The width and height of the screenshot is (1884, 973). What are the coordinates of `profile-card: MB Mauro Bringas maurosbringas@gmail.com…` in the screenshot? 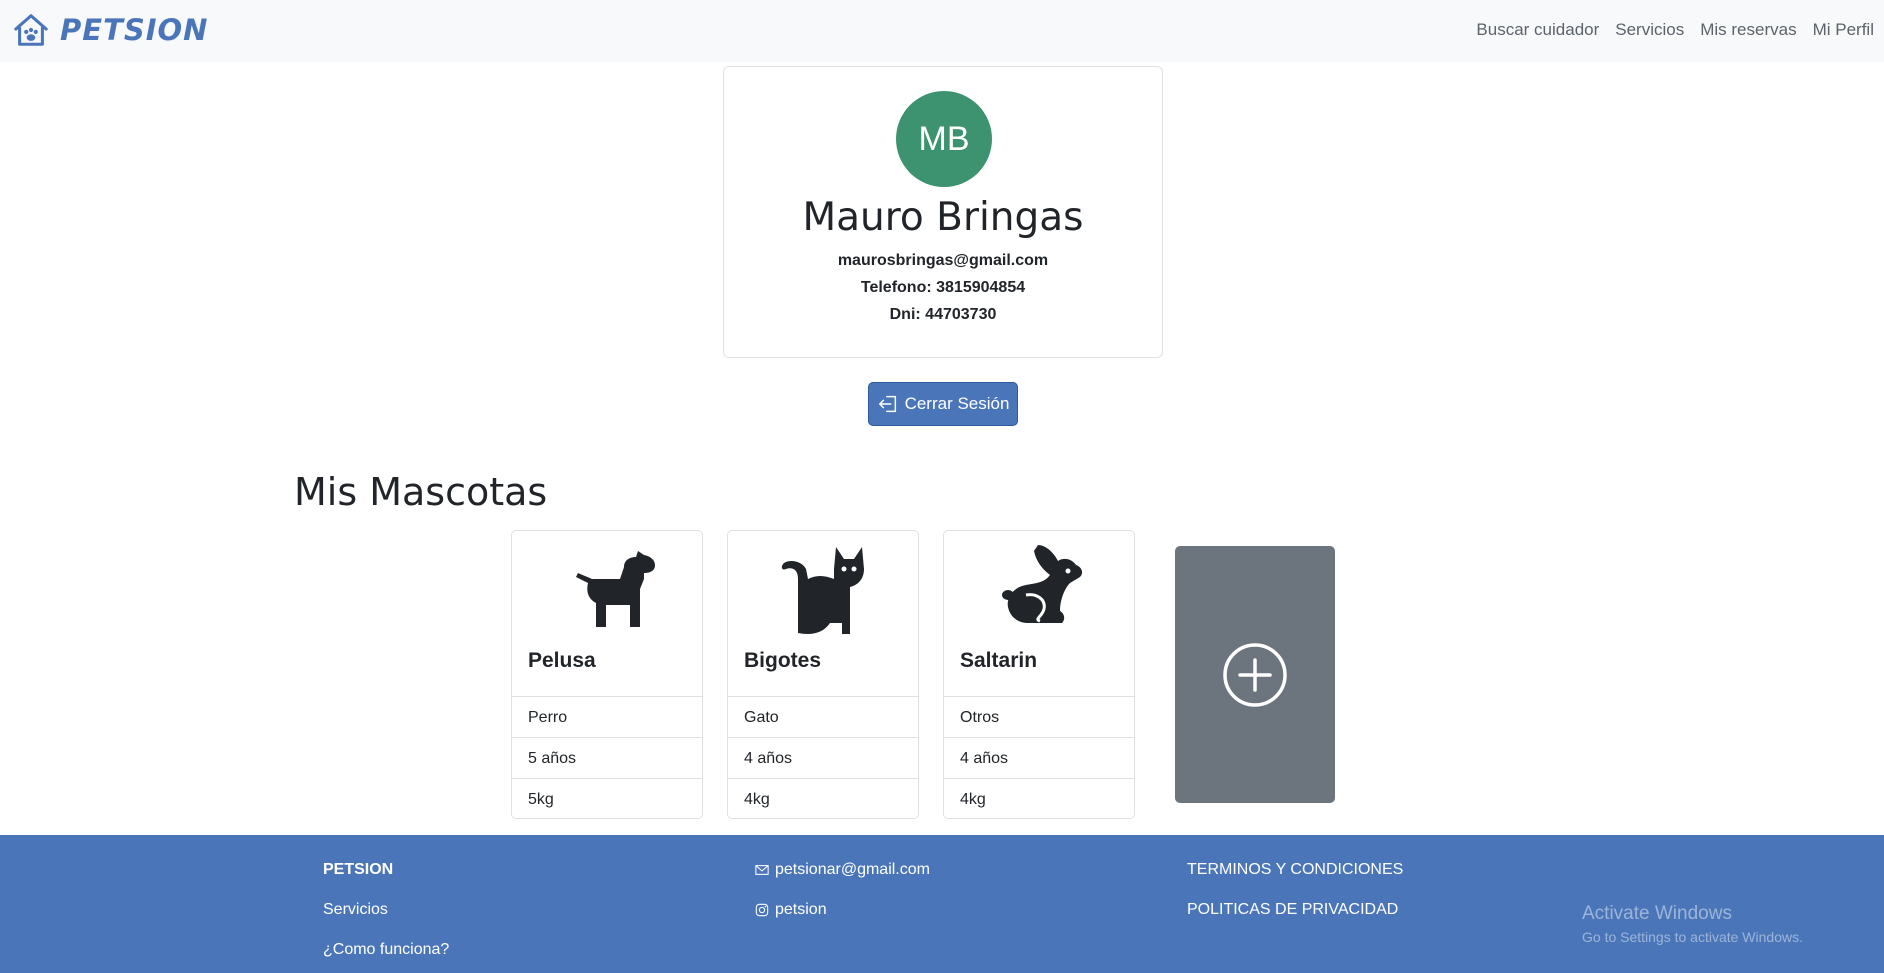 It's located at (943, 212).